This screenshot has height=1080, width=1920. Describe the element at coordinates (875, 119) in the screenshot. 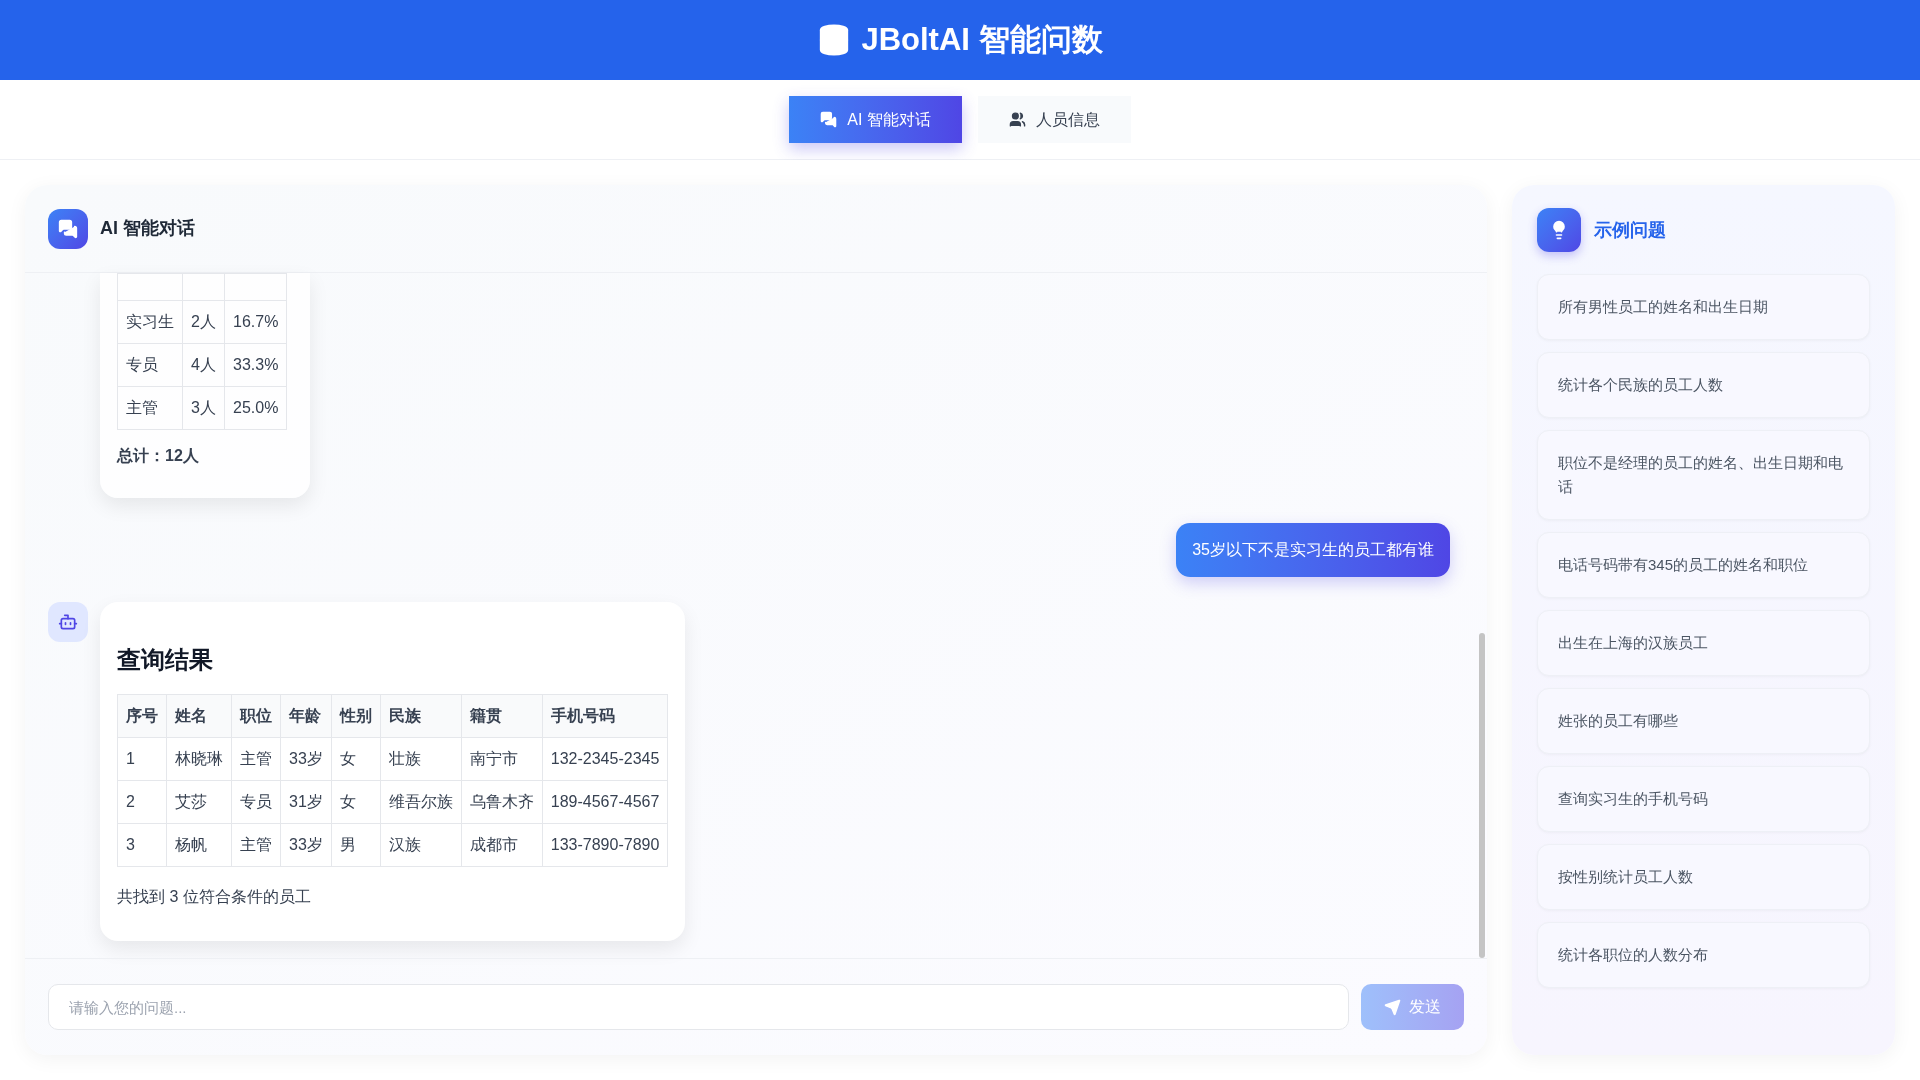

I see `tab: AI 智能对话` at that location.